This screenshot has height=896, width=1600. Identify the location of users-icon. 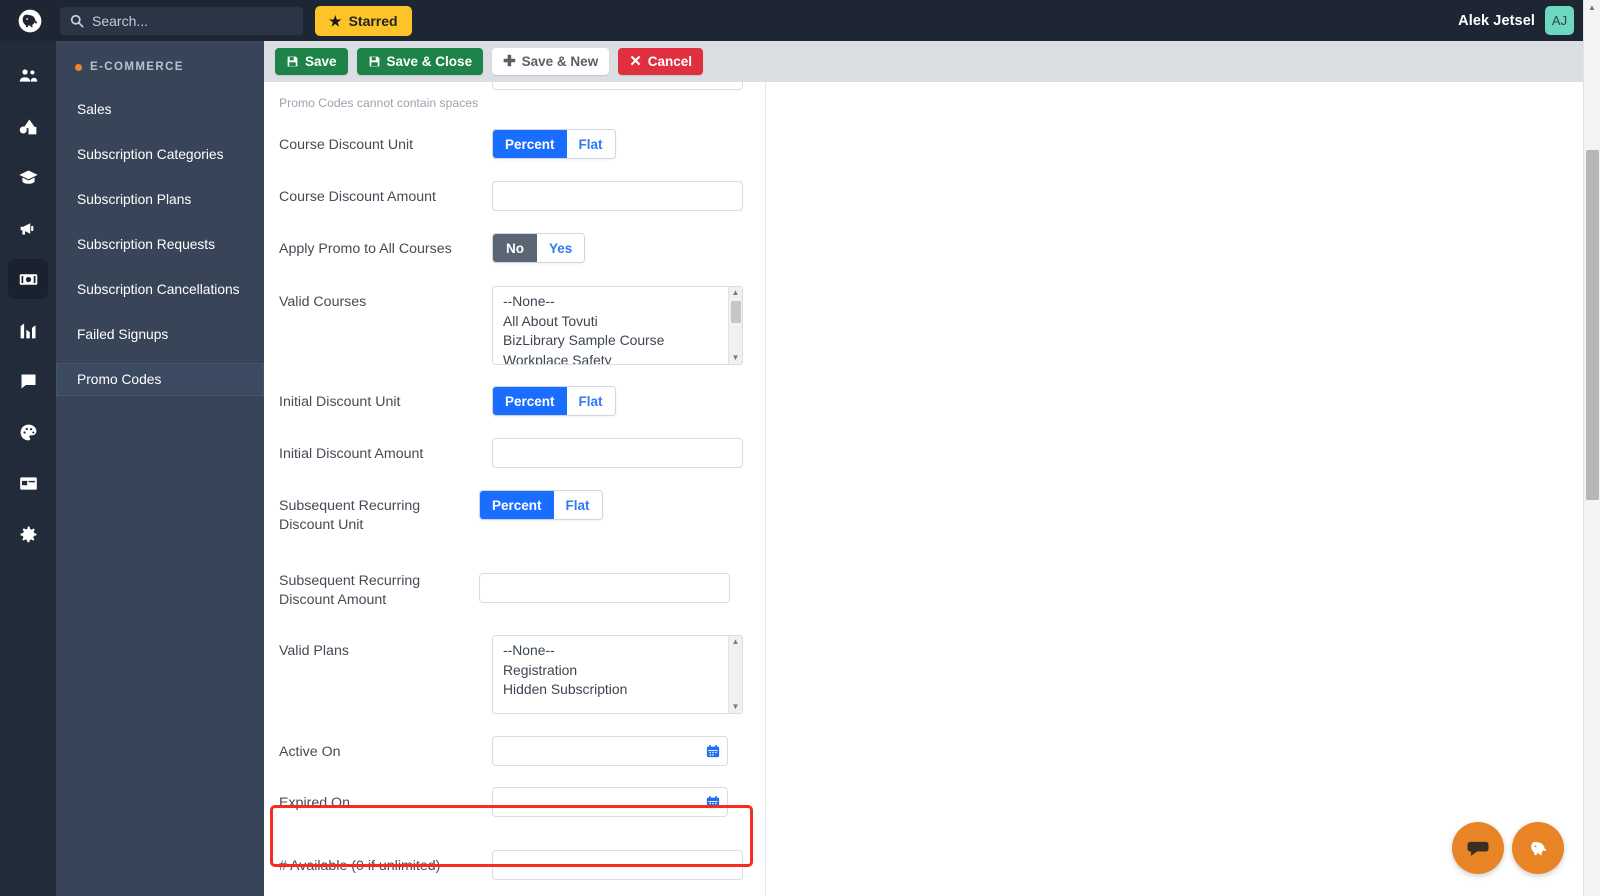
(28, 75).